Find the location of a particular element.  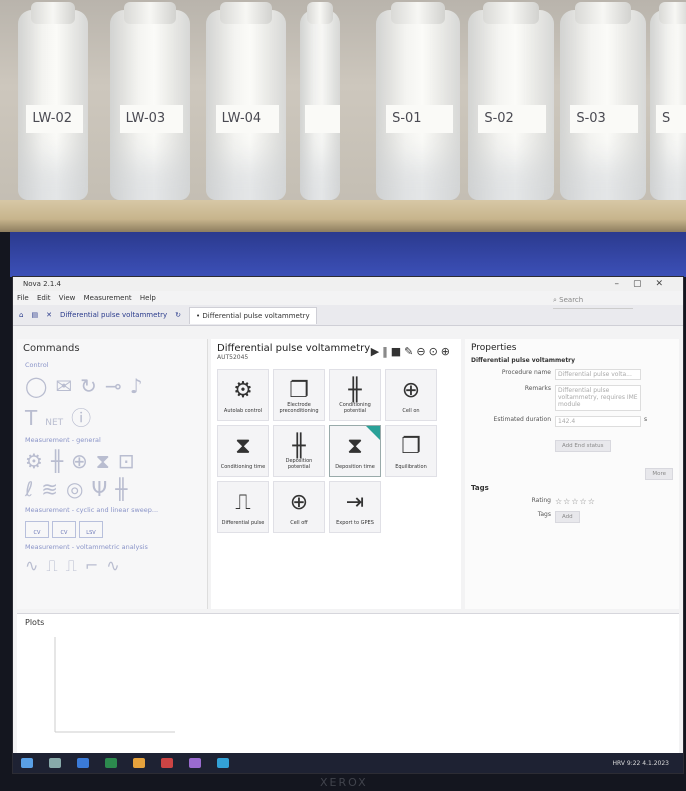

add-end-status-button: Add End status is located at coordinates (583, 446).